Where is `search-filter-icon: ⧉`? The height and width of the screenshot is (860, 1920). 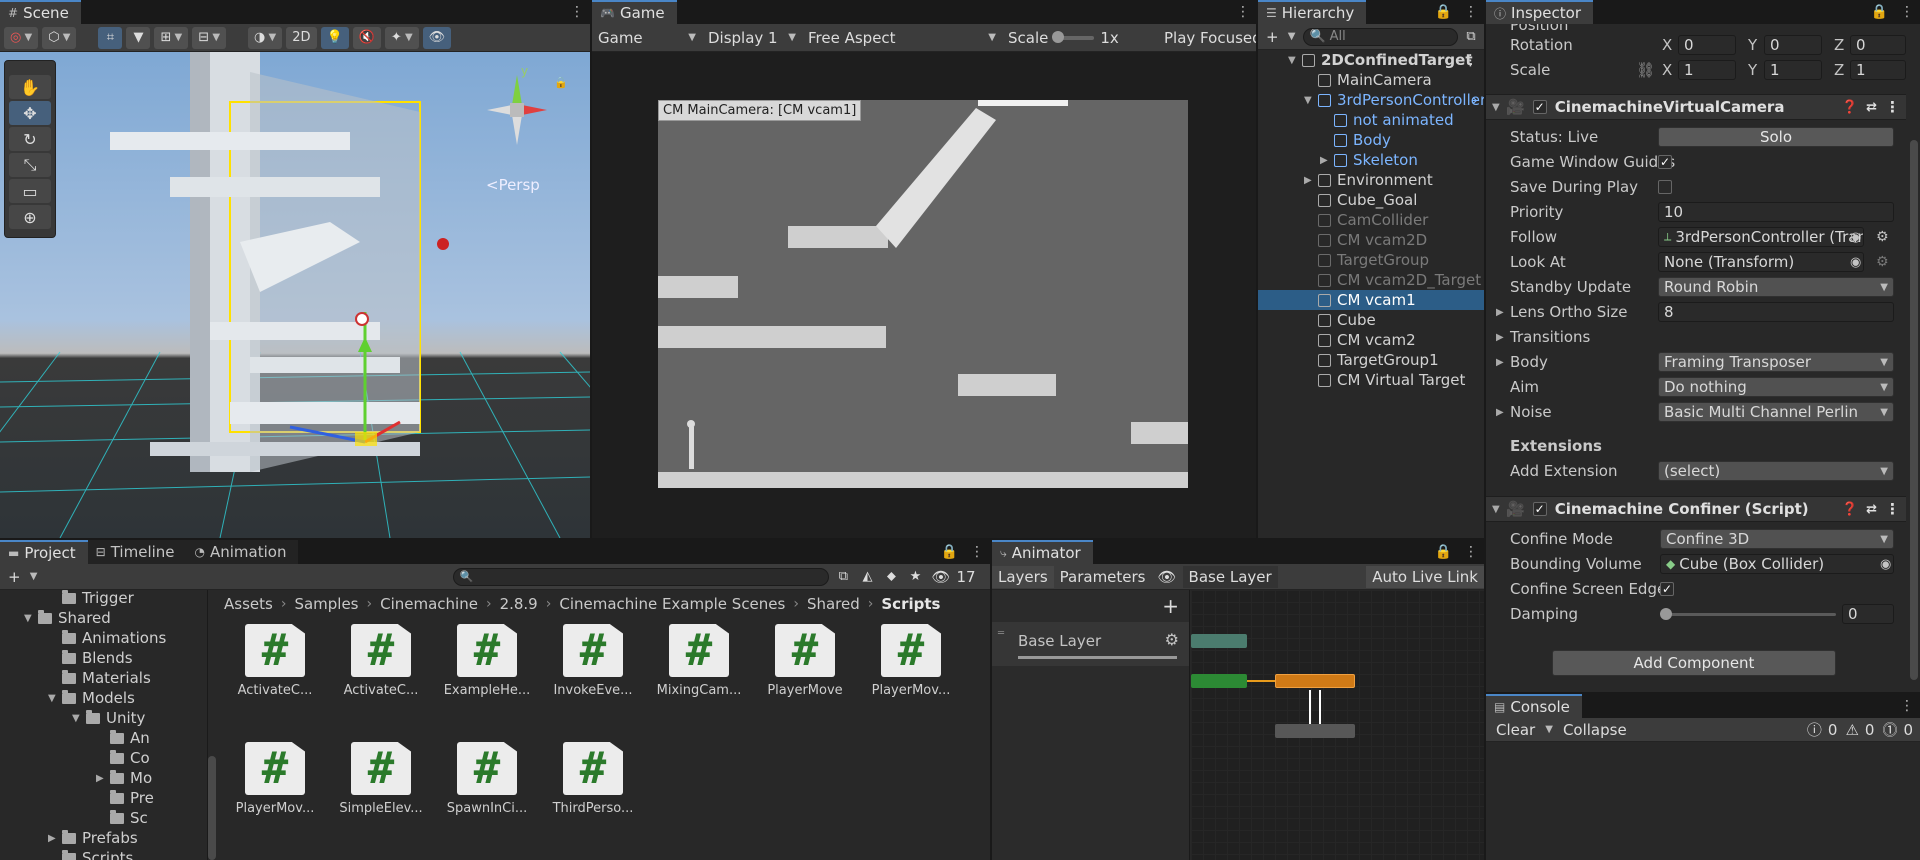 search-filter-icon: ⧉ is located at coordinates (843, 577).